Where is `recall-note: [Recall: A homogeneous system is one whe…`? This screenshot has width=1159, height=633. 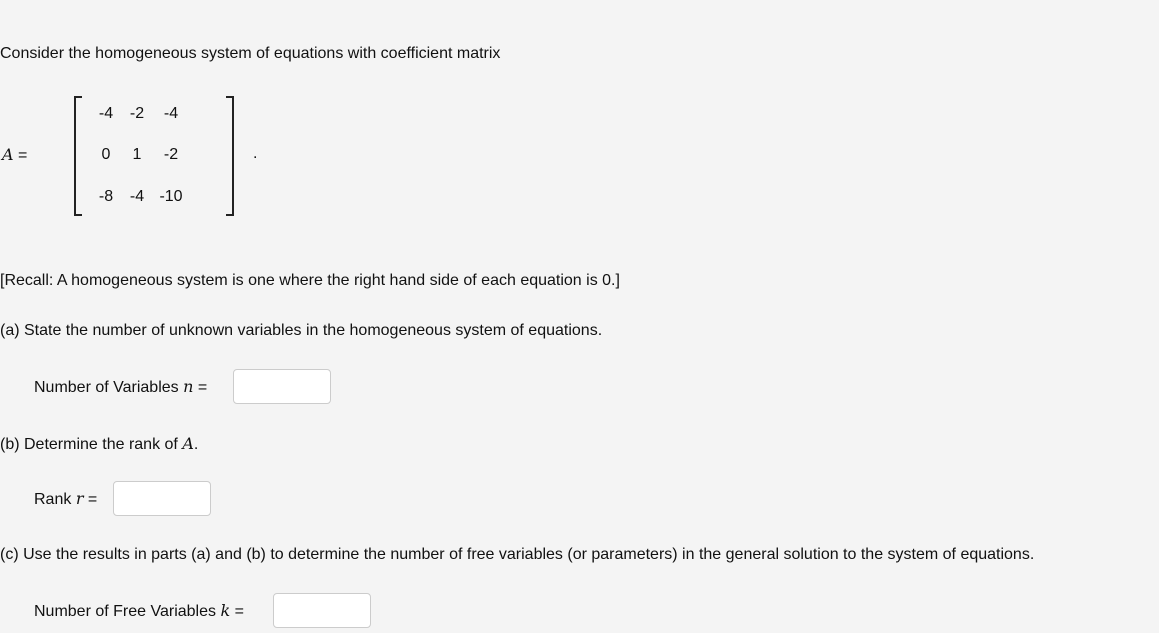 recall-note: [Recall: A homogeneous system is one whe… is located at coordinates (310, 280).